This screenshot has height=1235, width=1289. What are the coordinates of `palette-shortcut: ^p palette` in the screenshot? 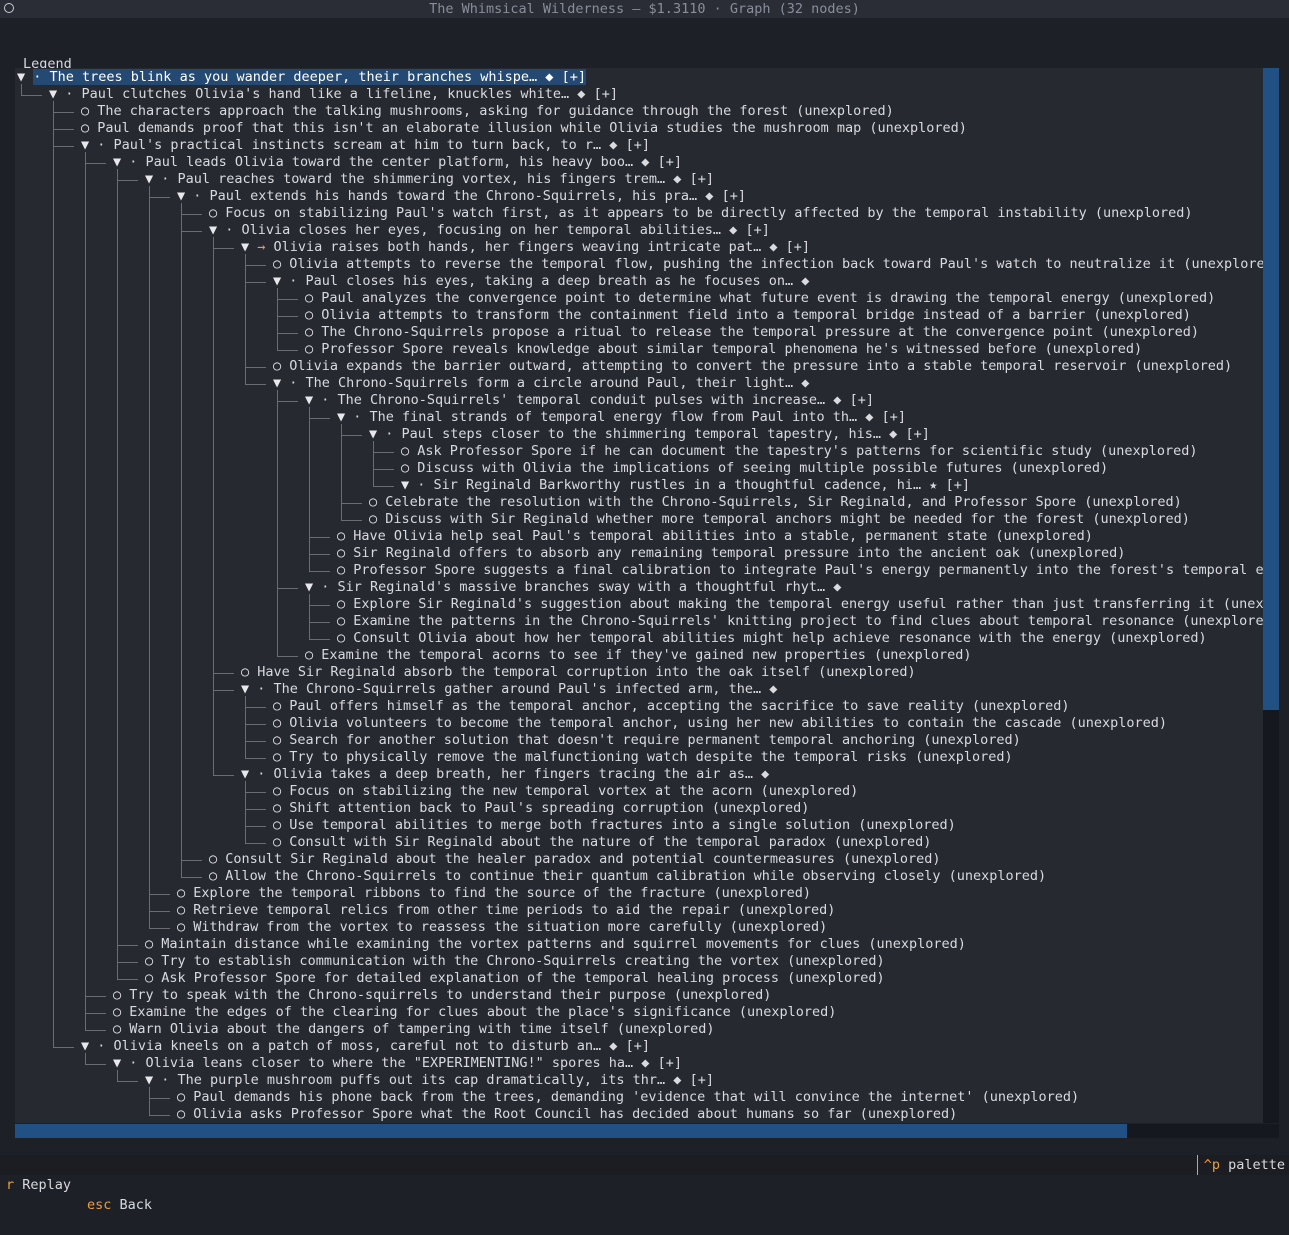 It's located at (1240, 1165).